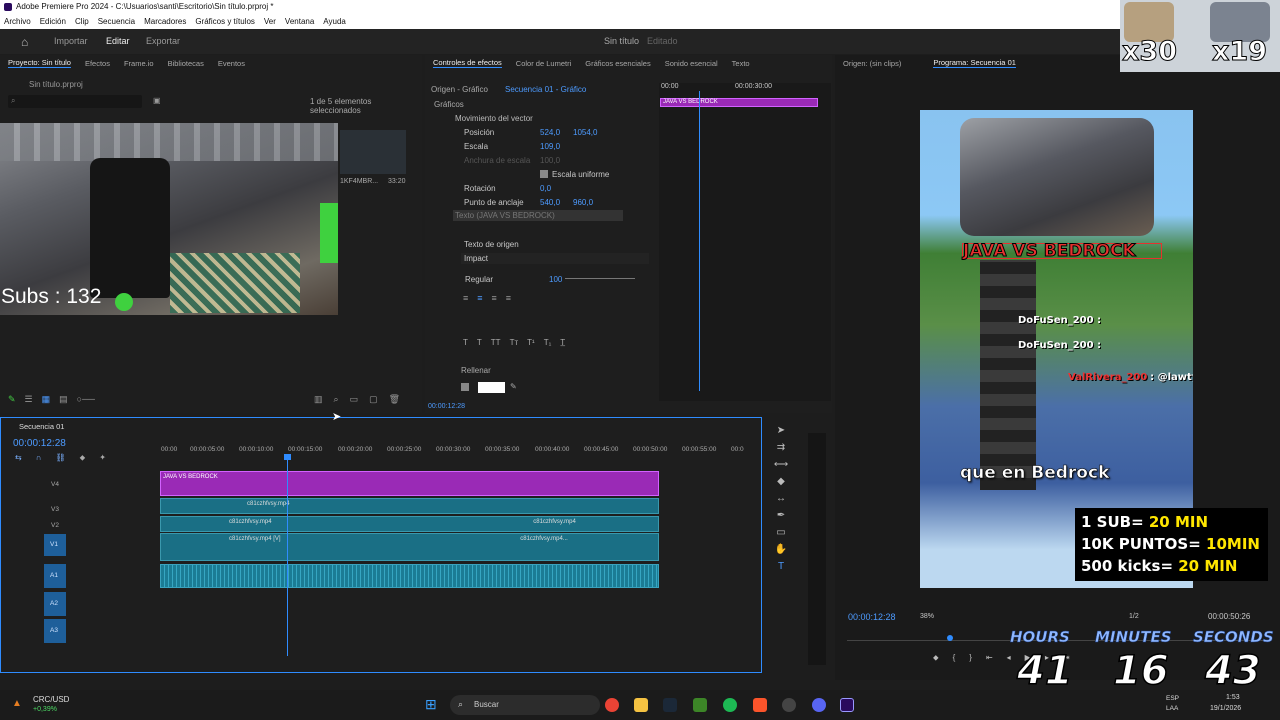 The height and width of the screenshot is (720, 1280). What do you see at coordinates (479, 342) in the screenshot?
I see `faux-italic-icon: T` at bounding box center [479, 342].